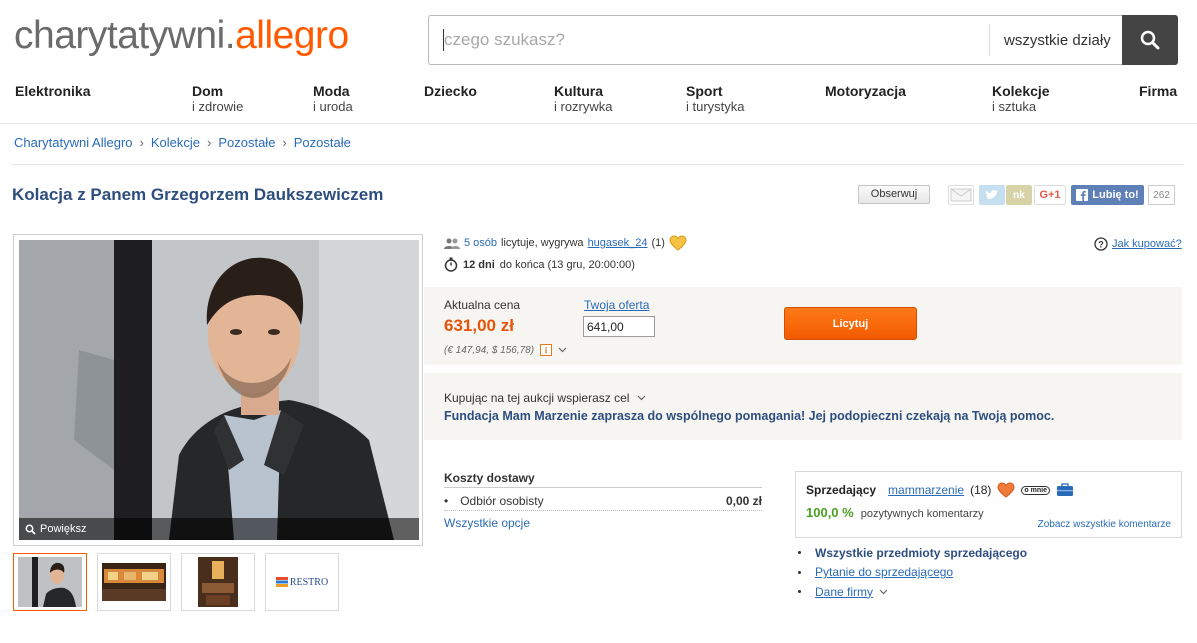 This screenshot has height=643, width=1197. I want to click on like-label: Lubię to!, so click(1115, 195).